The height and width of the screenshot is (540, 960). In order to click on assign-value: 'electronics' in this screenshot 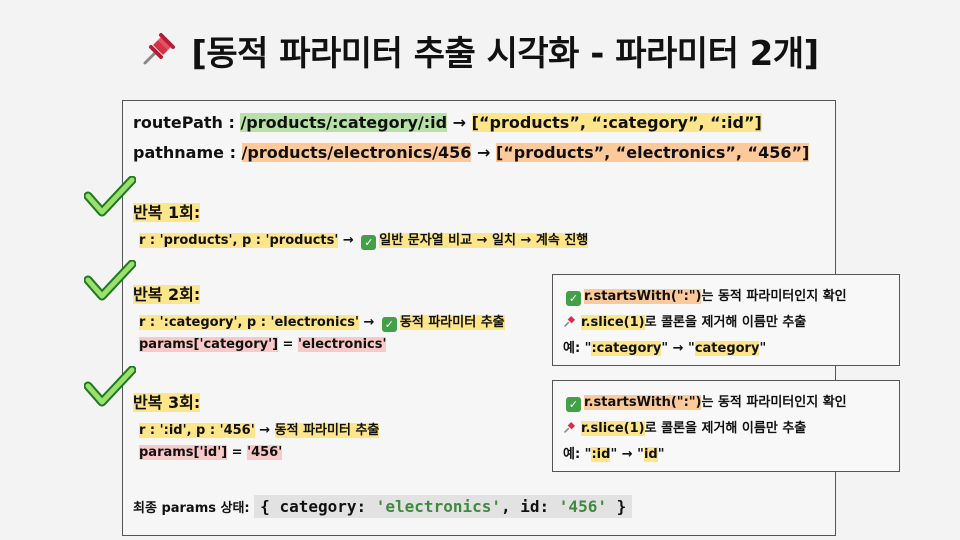, I will do `click(342, 344)`.